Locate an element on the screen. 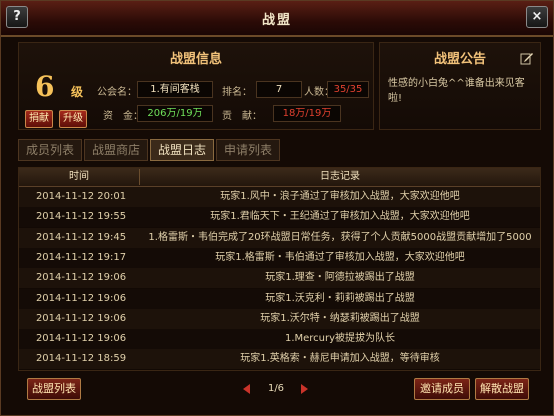  guild-list-button: 战盟列表 is located at coordinates (54, 389).